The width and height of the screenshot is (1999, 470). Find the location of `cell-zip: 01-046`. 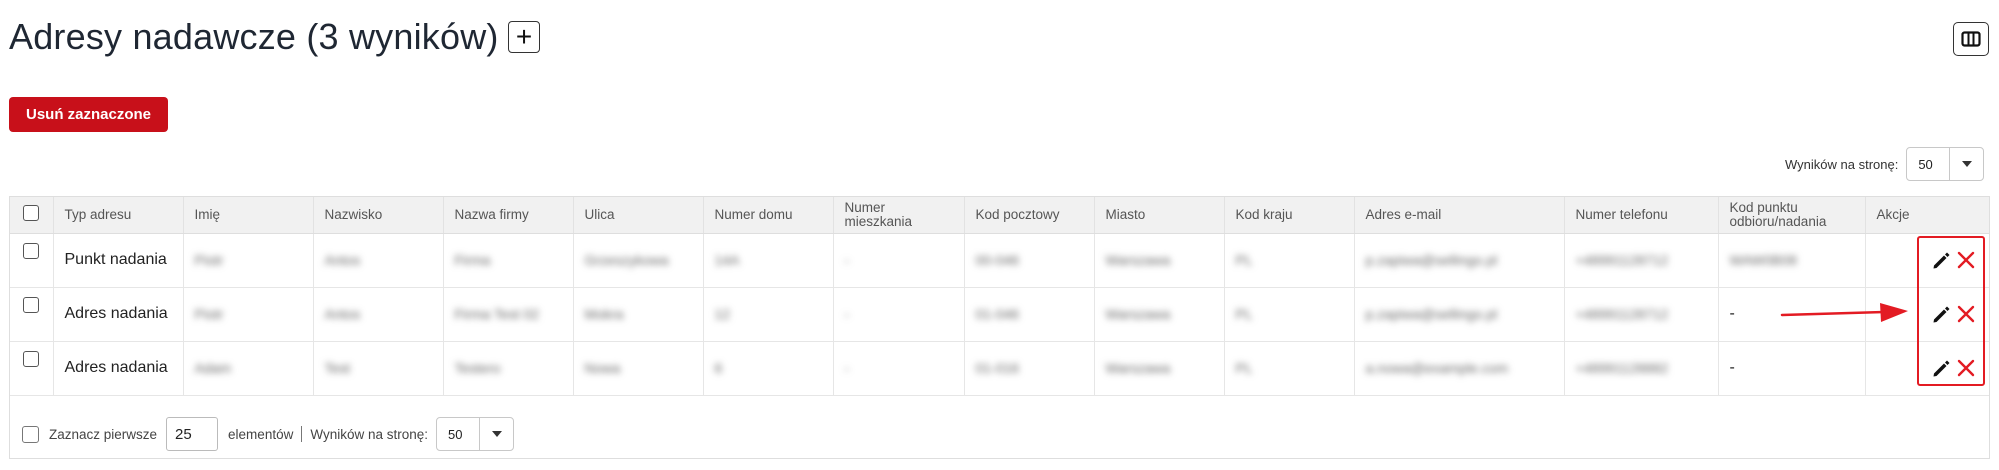

cell-zip: 01-046 is located at coordinates (1029, 314).